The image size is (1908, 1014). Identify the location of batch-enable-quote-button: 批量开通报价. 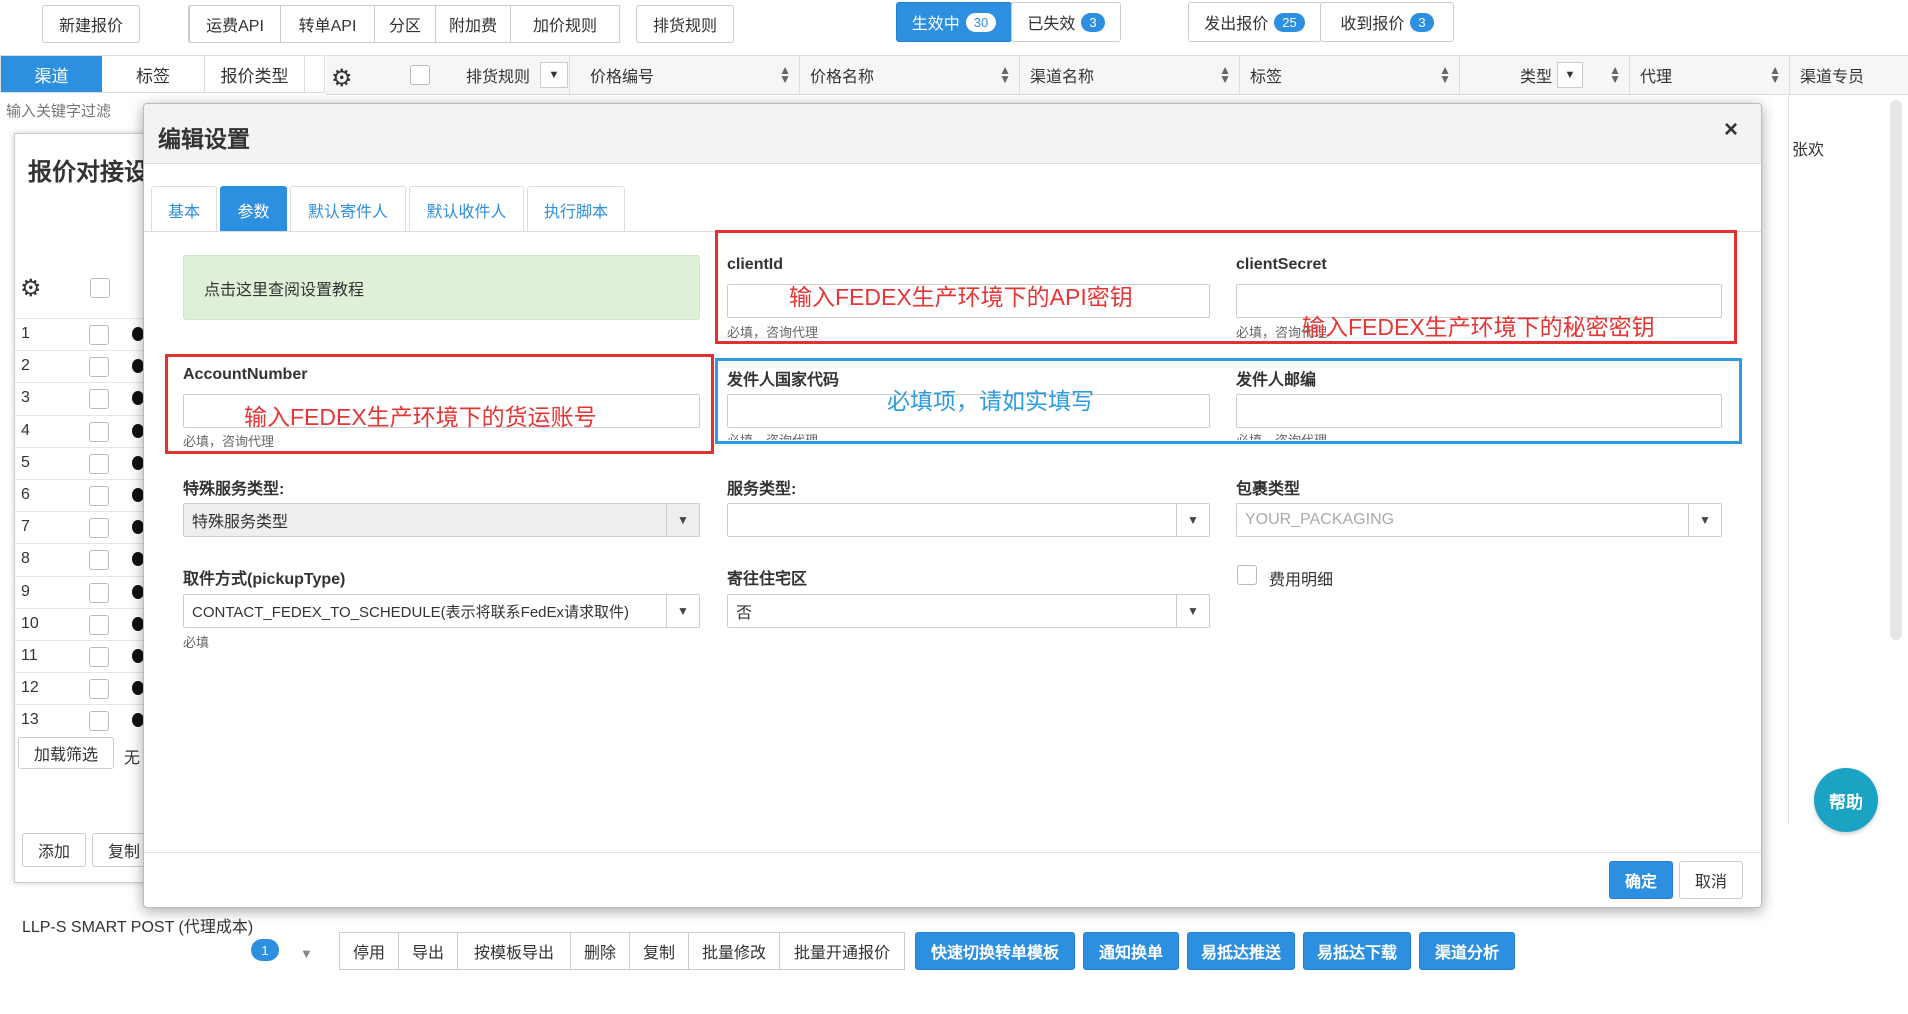
(842, 951).